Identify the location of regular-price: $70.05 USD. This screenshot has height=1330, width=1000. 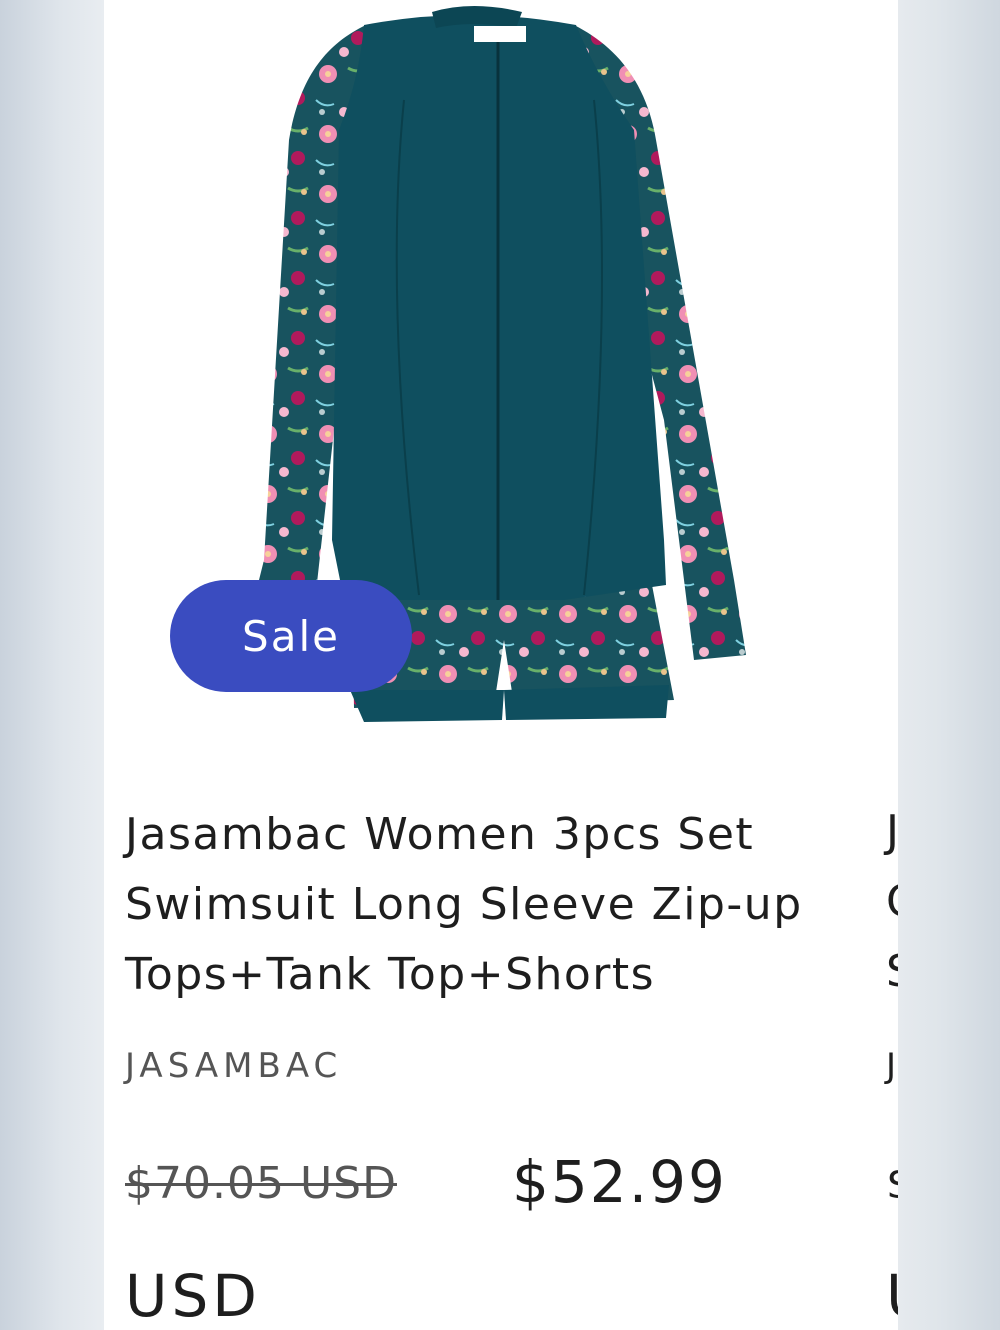
(261, 1183).